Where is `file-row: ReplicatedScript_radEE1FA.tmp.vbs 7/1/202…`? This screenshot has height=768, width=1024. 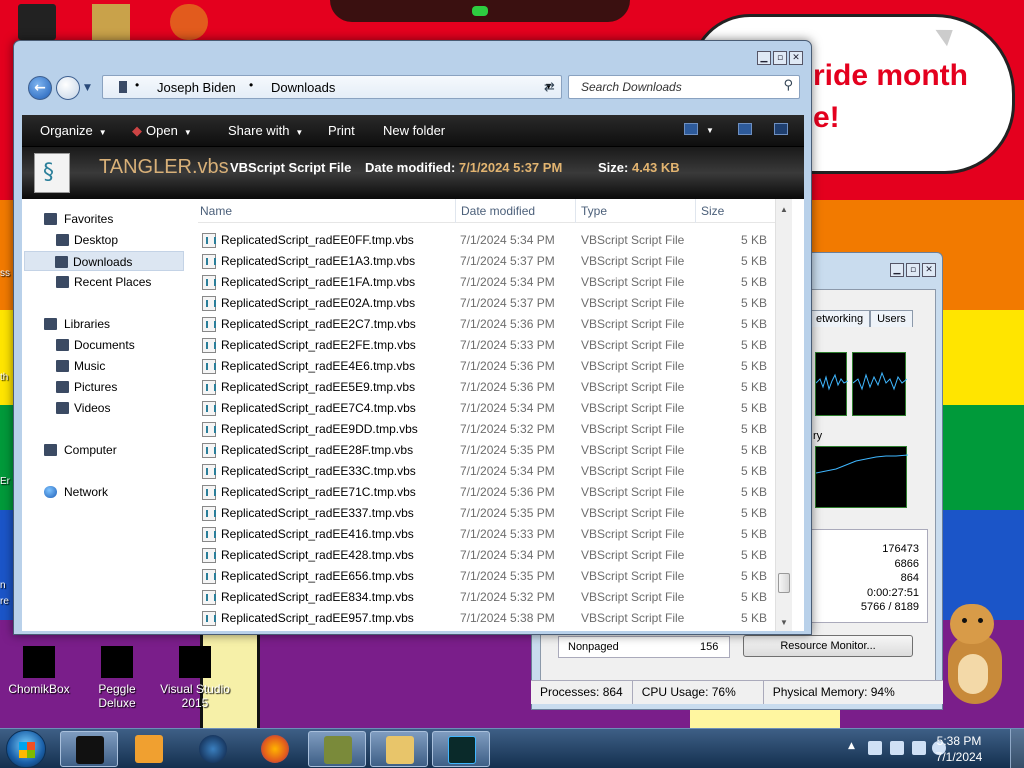
file-row: ReplicatedScript_radEE1FA.tmp.vbs 7/1/202… is located at coordinates (495, 282).